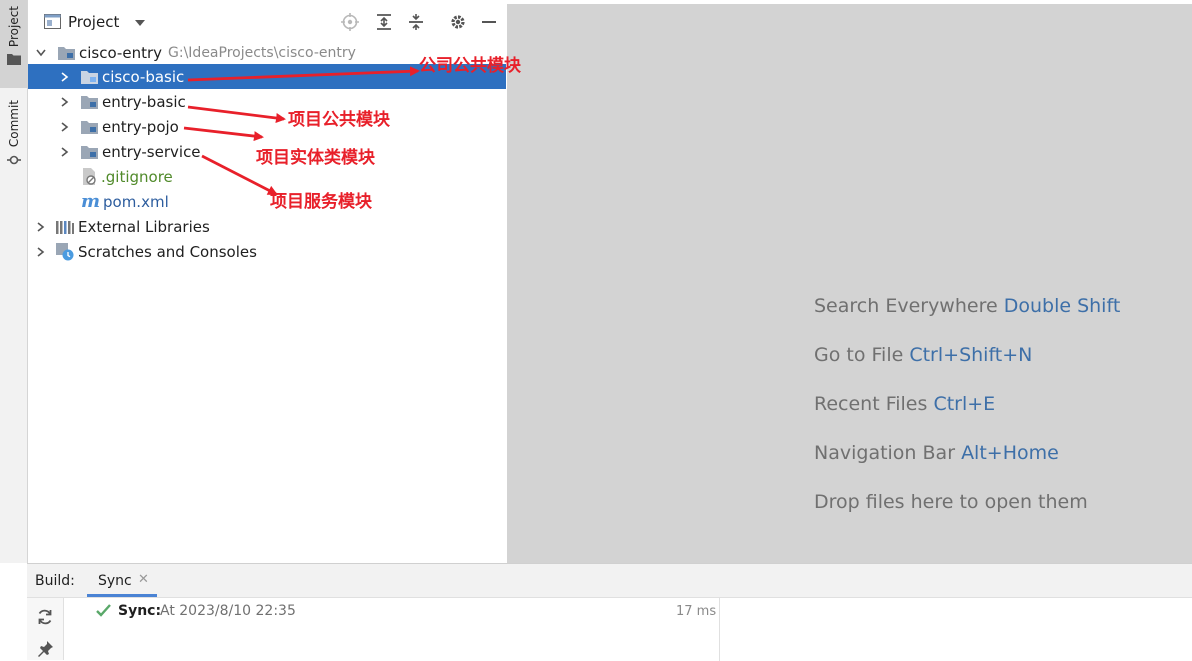 This screenshot has height=661, width=1192. Describe the element at coordinates (859, 355) in the screenshot. I see `hint-text: Go to File` at that location.